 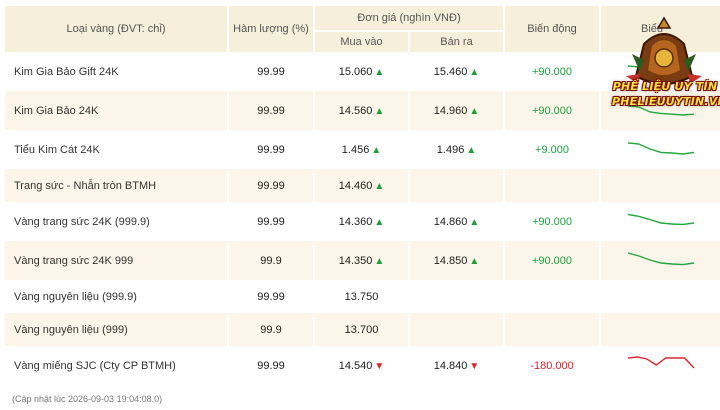 What do you see at coordinates (355, 260) in the screenshot?
I see `buy-price-value: 14.350` at bounding box center [355, 260].